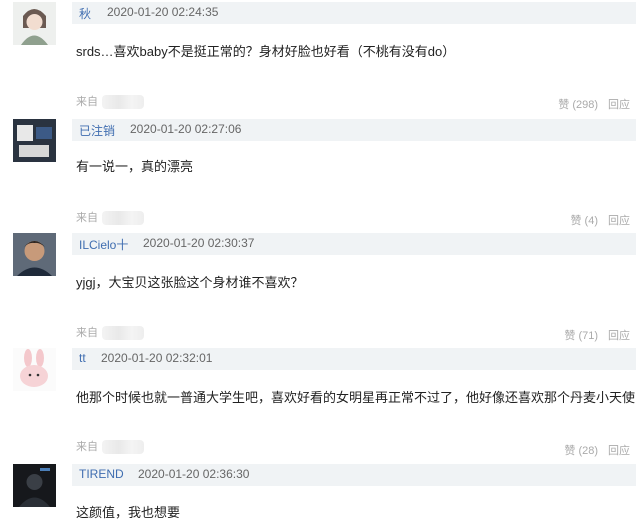  What do you see at coordinates (157, 358) in the screenshot?
I see `comment-timestamp: 2020-01-20 02:32:01` at bounding box center [157, 358].